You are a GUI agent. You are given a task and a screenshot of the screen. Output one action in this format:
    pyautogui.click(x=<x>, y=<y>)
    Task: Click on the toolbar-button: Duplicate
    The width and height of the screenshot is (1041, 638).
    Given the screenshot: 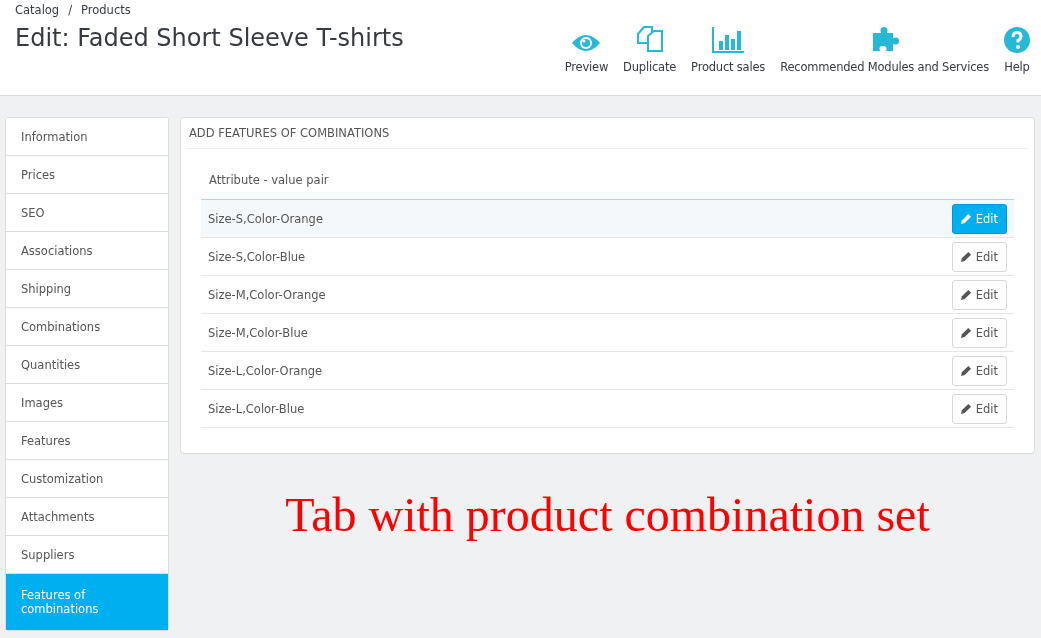 What is the action you would take?
    pyautogui.click(x=650, y=46)
    